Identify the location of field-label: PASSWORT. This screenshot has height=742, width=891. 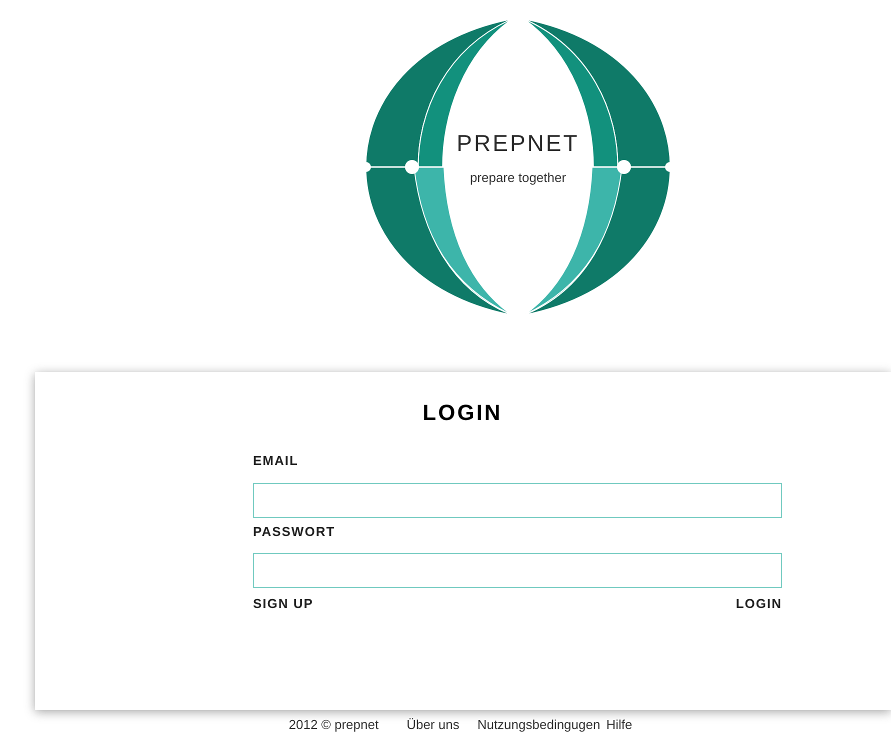
(294, 531).